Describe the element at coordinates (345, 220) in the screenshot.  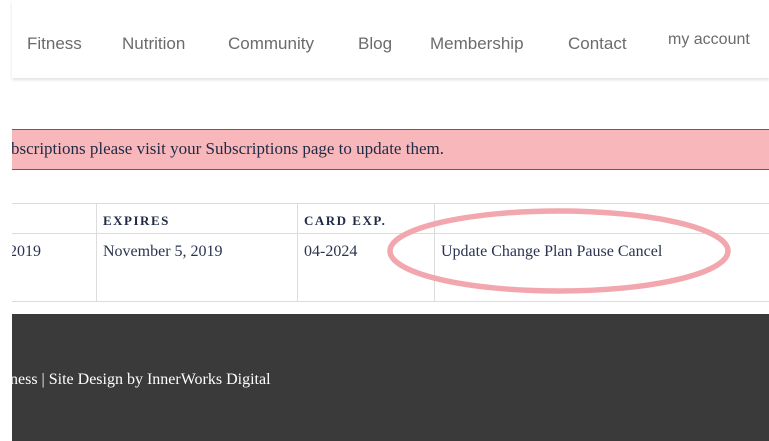
I see `column-header-card-exp: CARD EXP.` at that location.